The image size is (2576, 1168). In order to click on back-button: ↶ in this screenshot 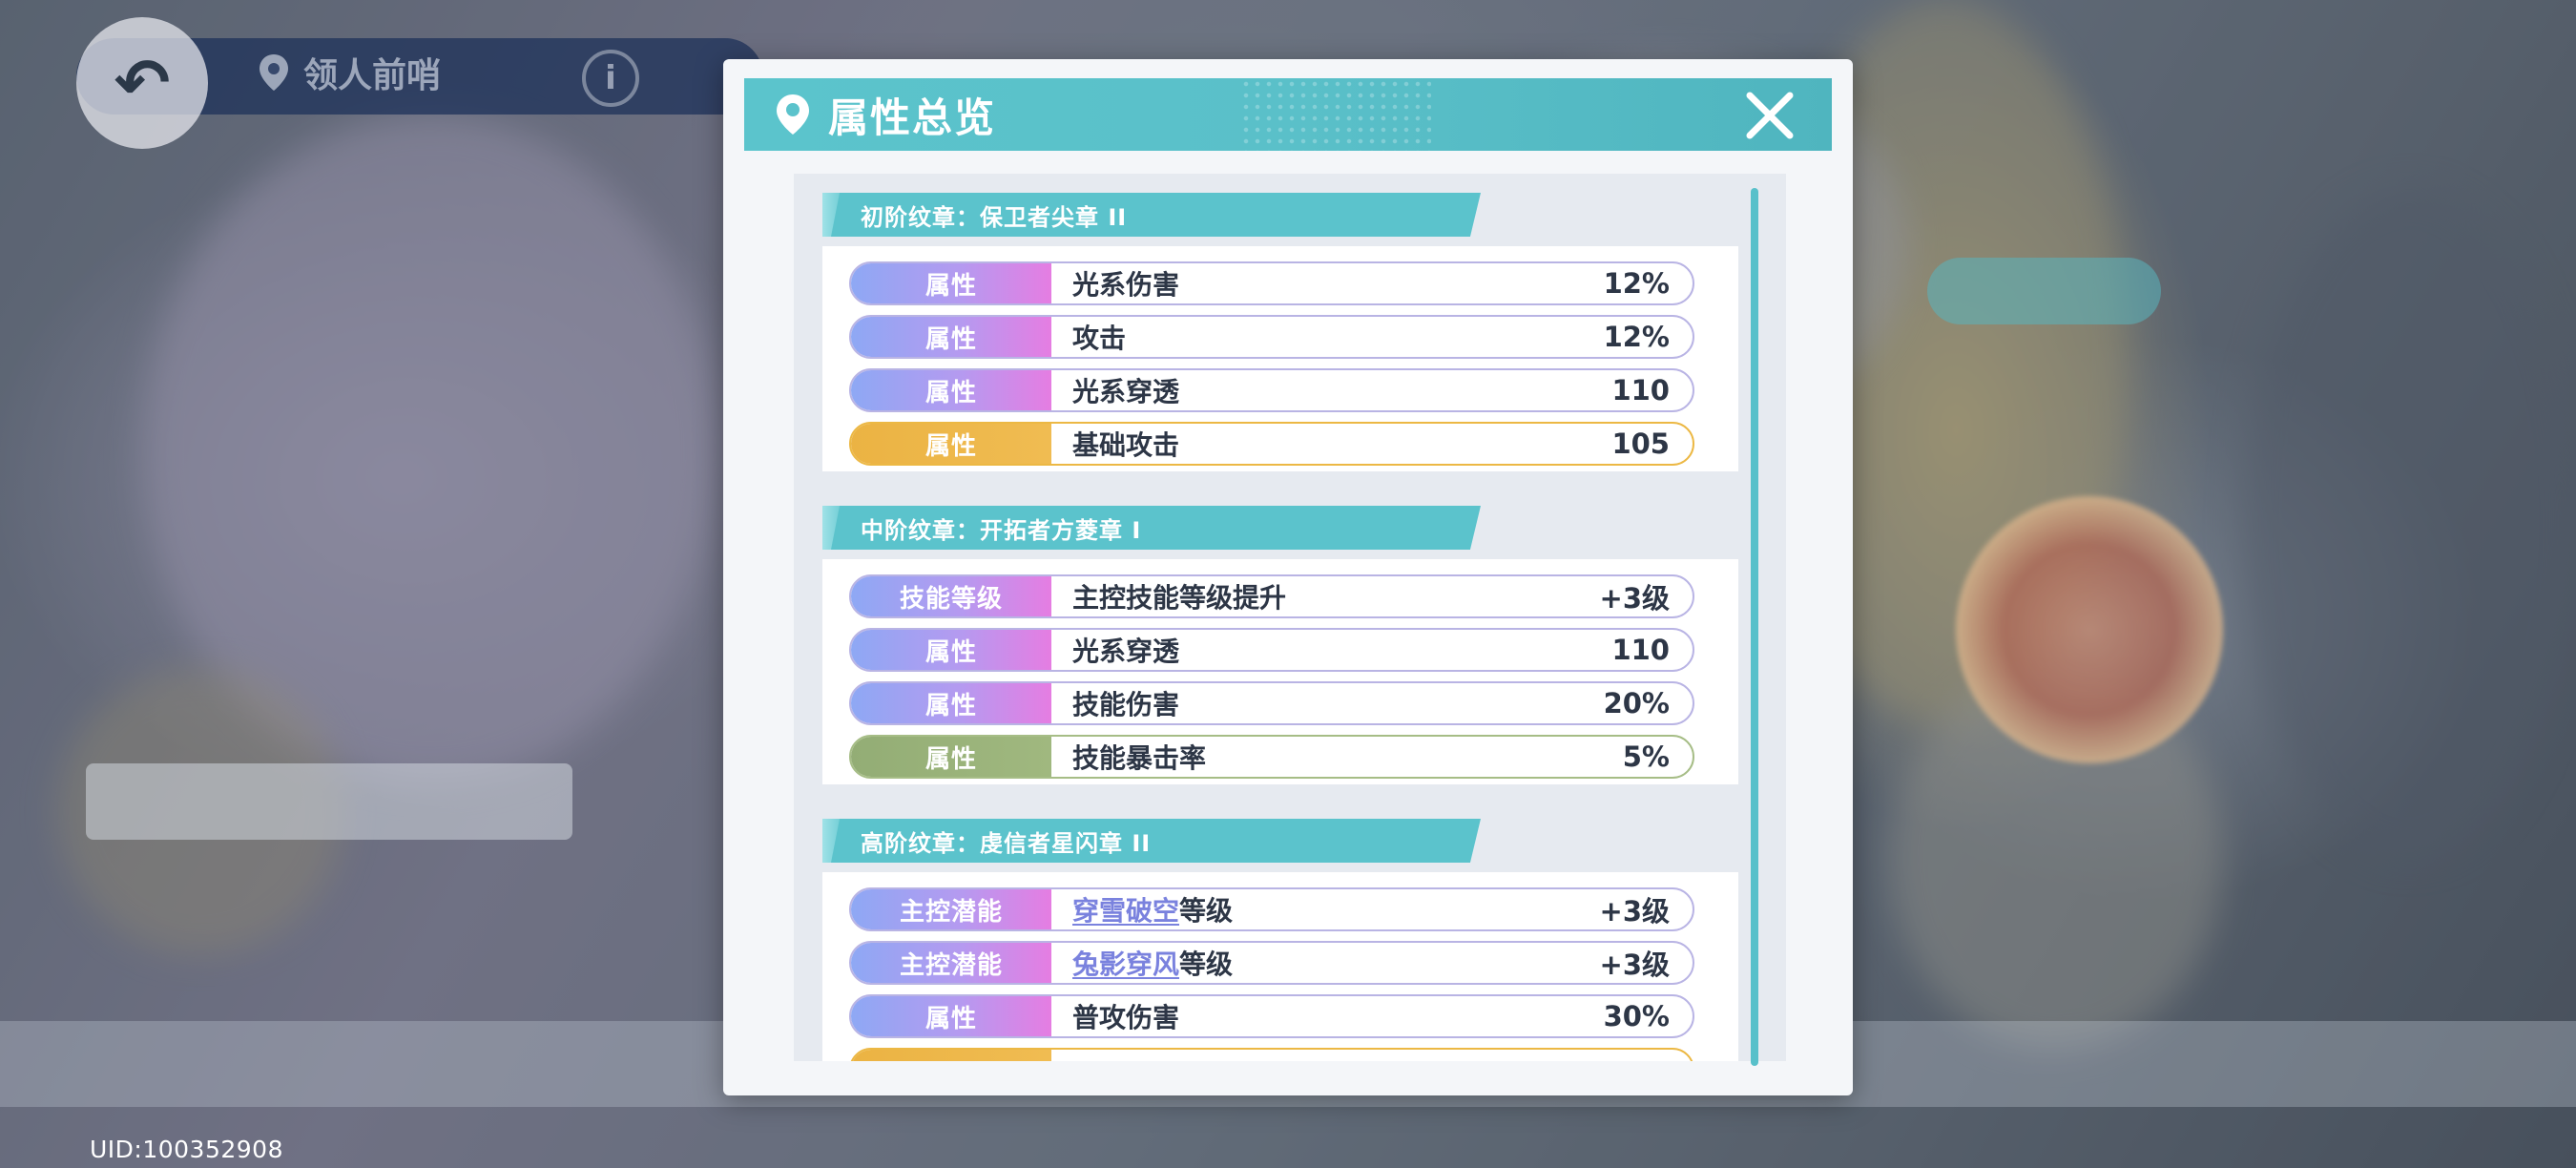, I will do `click(142, 83)`.